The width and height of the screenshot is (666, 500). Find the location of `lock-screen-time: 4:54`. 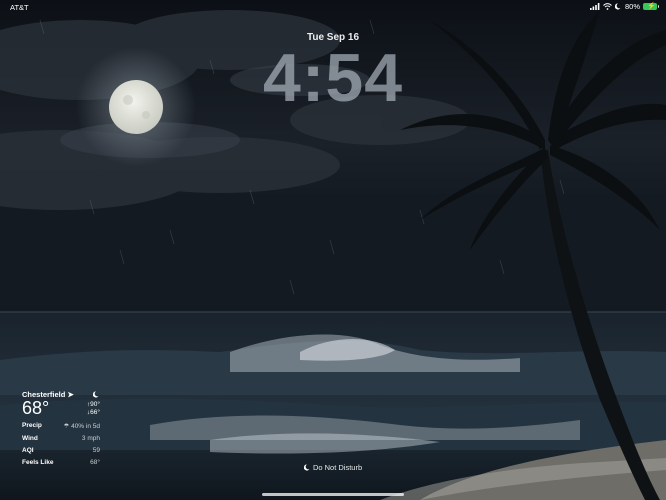

lock-screen-time: 4:54 is located at coordinates (333, 78).